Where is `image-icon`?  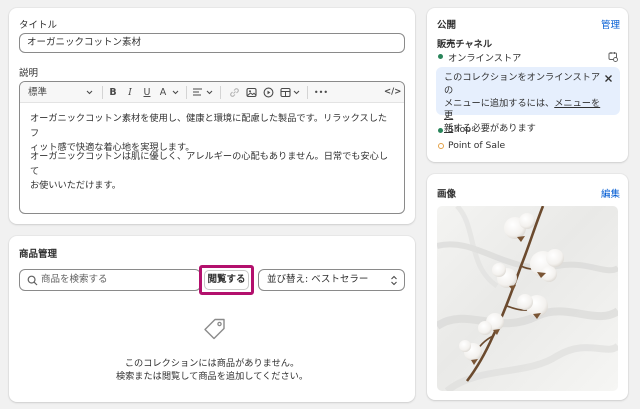
image-icon is located at coordinates (251, 92).